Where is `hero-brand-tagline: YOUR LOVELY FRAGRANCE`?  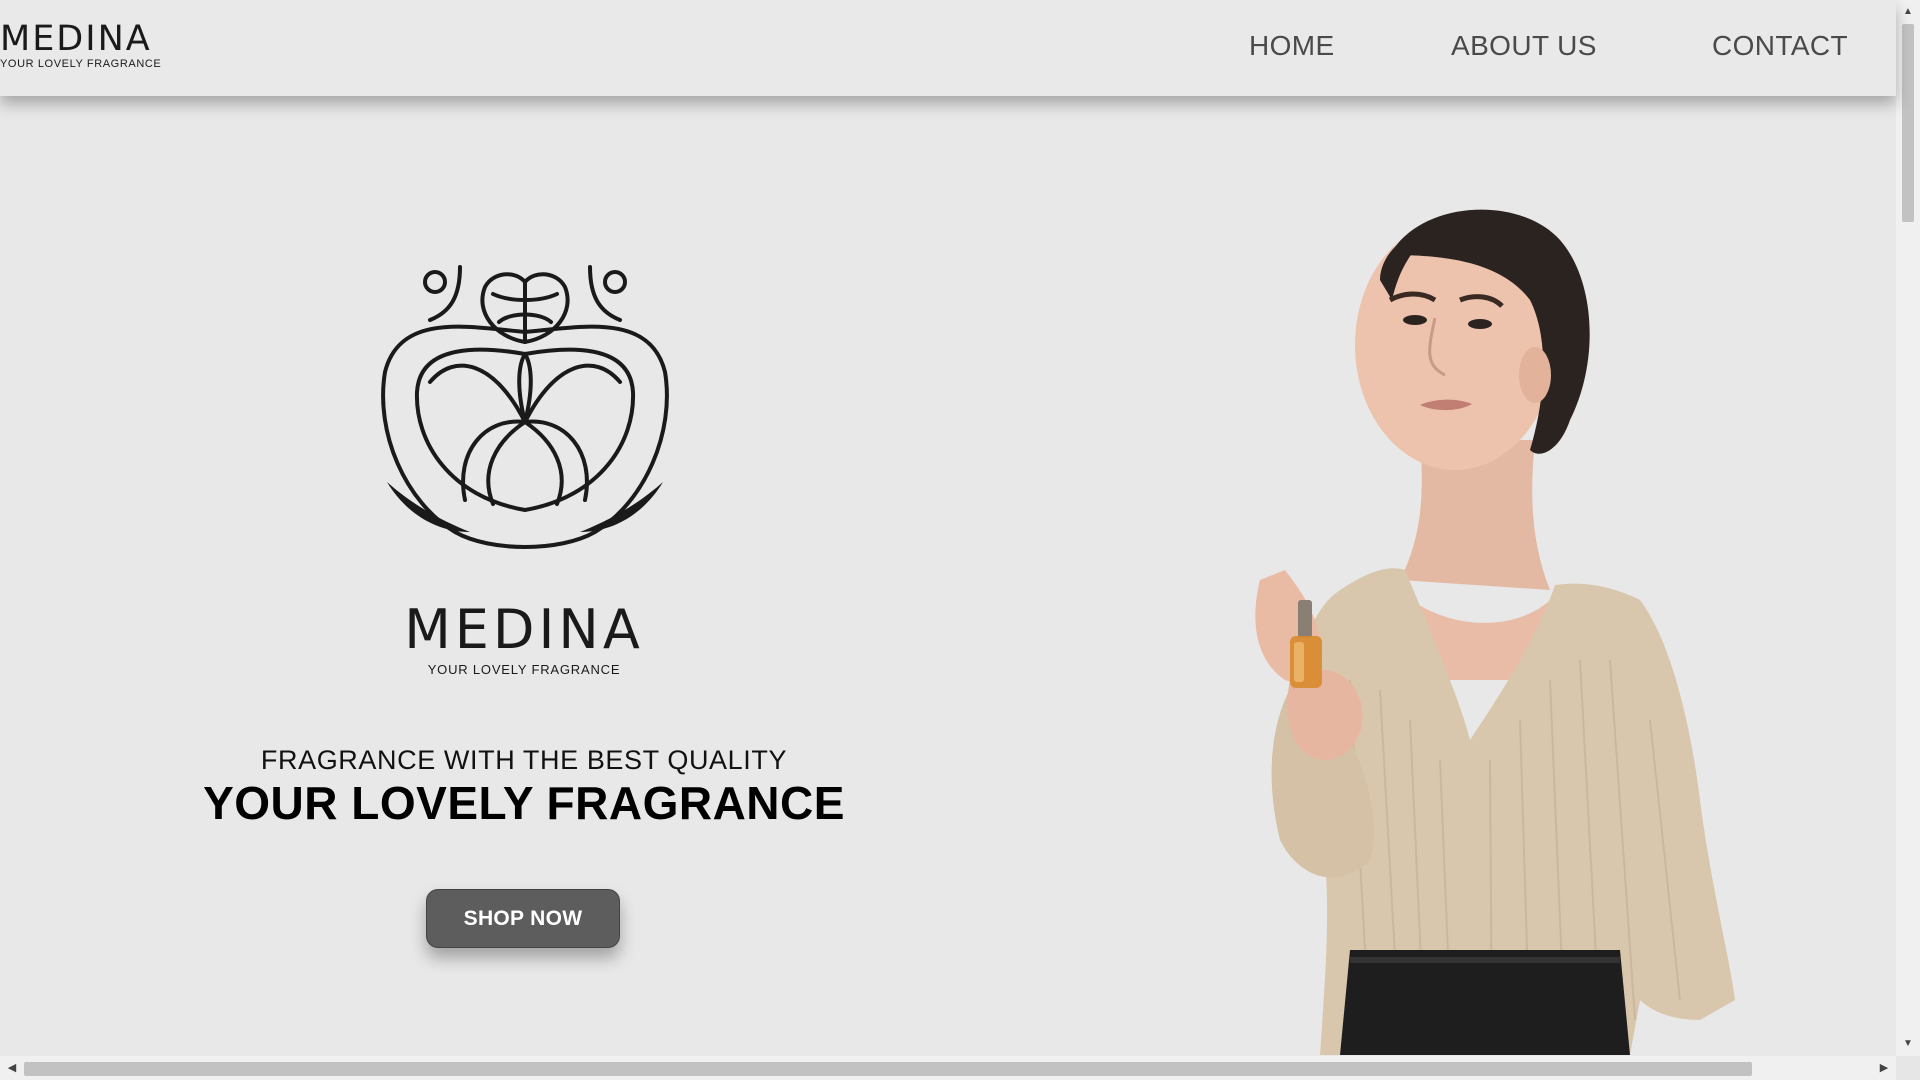
hero-brand-tagline: YOUR LOVELY FRAGRANCE is located at coordinates (524, 669).